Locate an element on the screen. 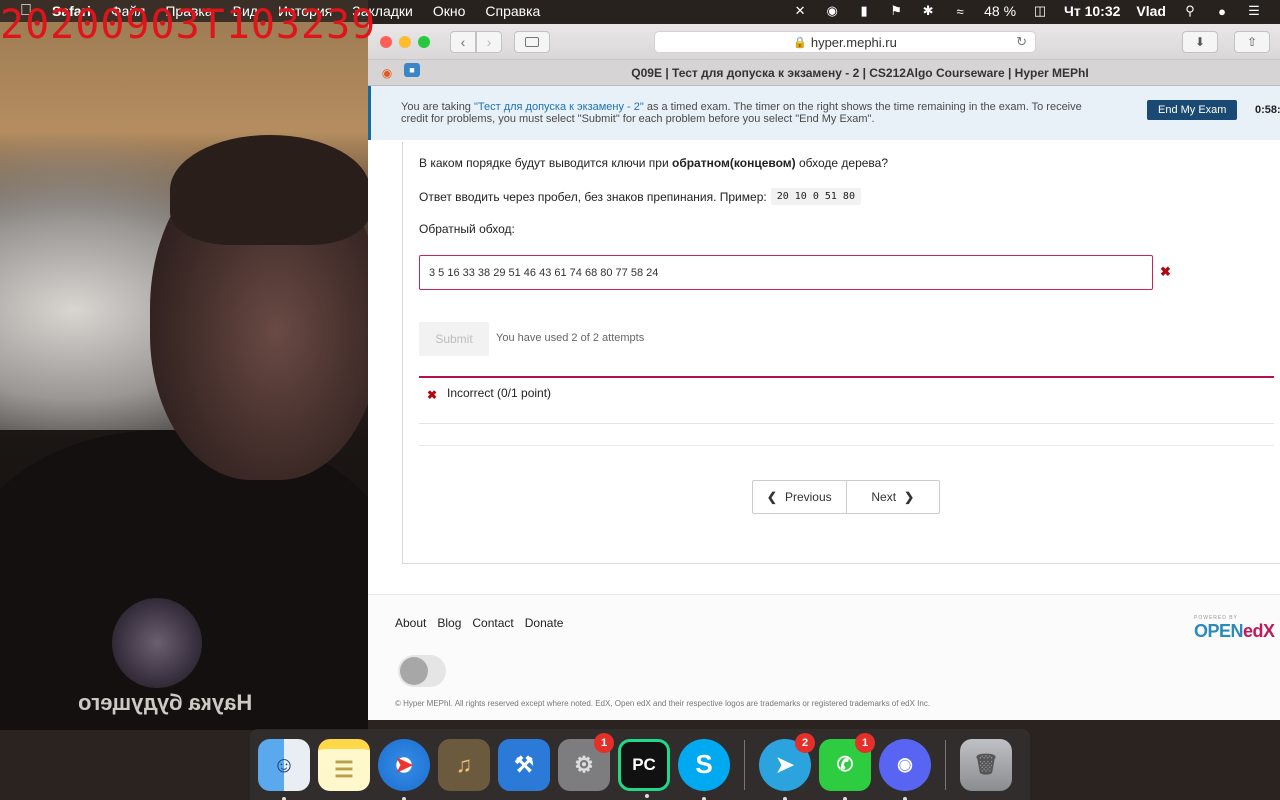 This screenshot has width=1280, height=800. previous-label: Previous is located at coordinates (808, 497).